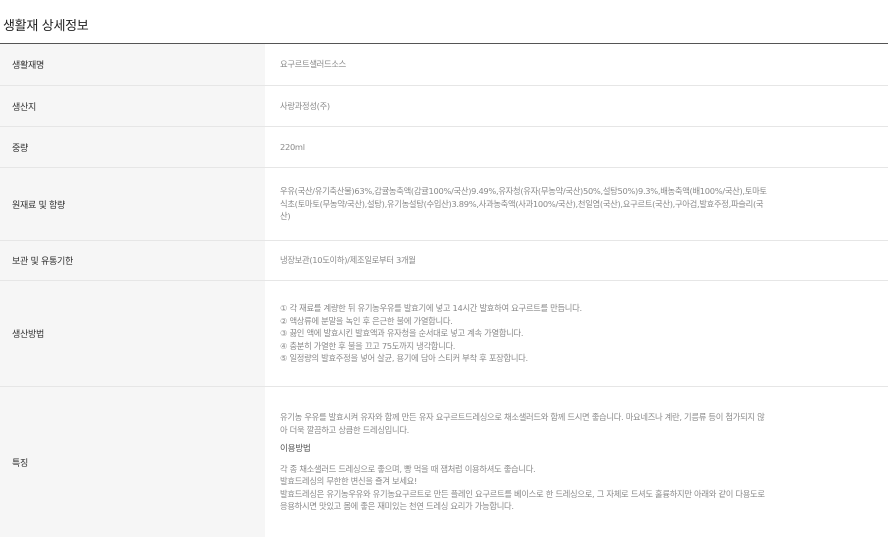 The height and width of the screenshot is (537, 890). I want to click on row-label-method: 생산방법, so click(132, 333).